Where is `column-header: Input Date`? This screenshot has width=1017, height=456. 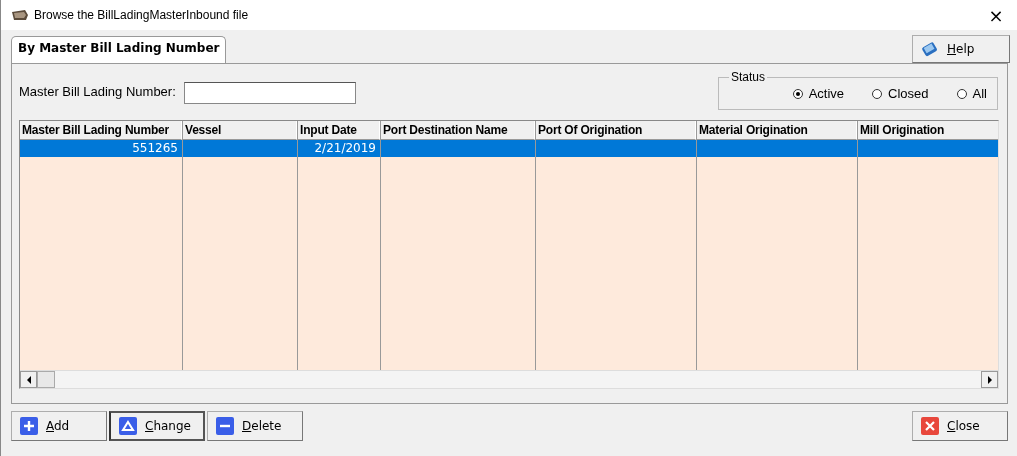
column-header: Input Date is located at coordinates (339, 130).